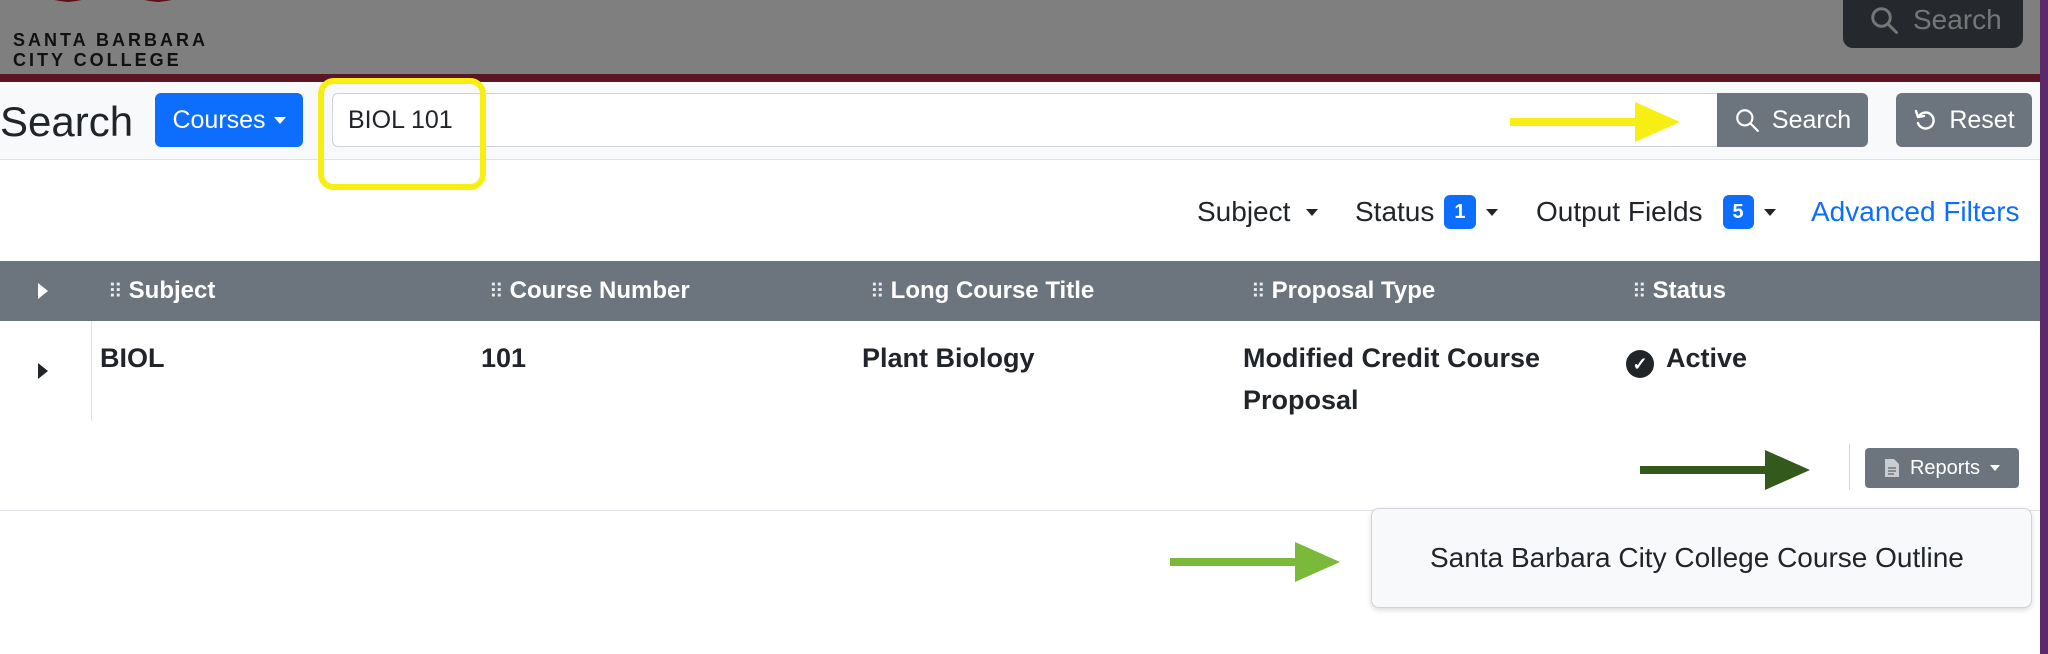 This screenshot has width=2048, height=654. Describe the element at coordinates (992, 290) in the screenshot. I see `column-label: Long Course Title` at that location.